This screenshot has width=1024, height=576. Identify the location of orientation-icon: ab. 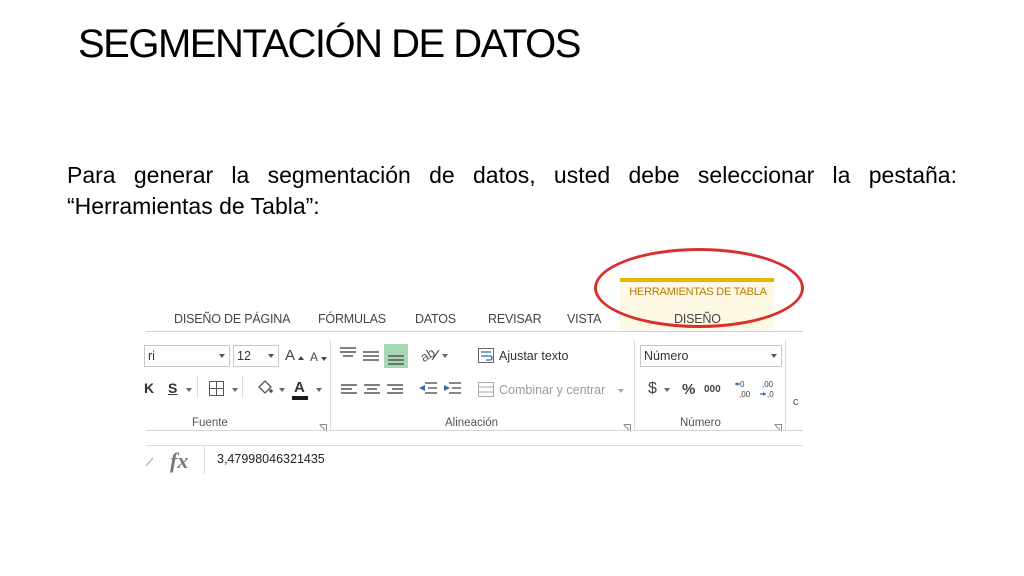
(429, 356).